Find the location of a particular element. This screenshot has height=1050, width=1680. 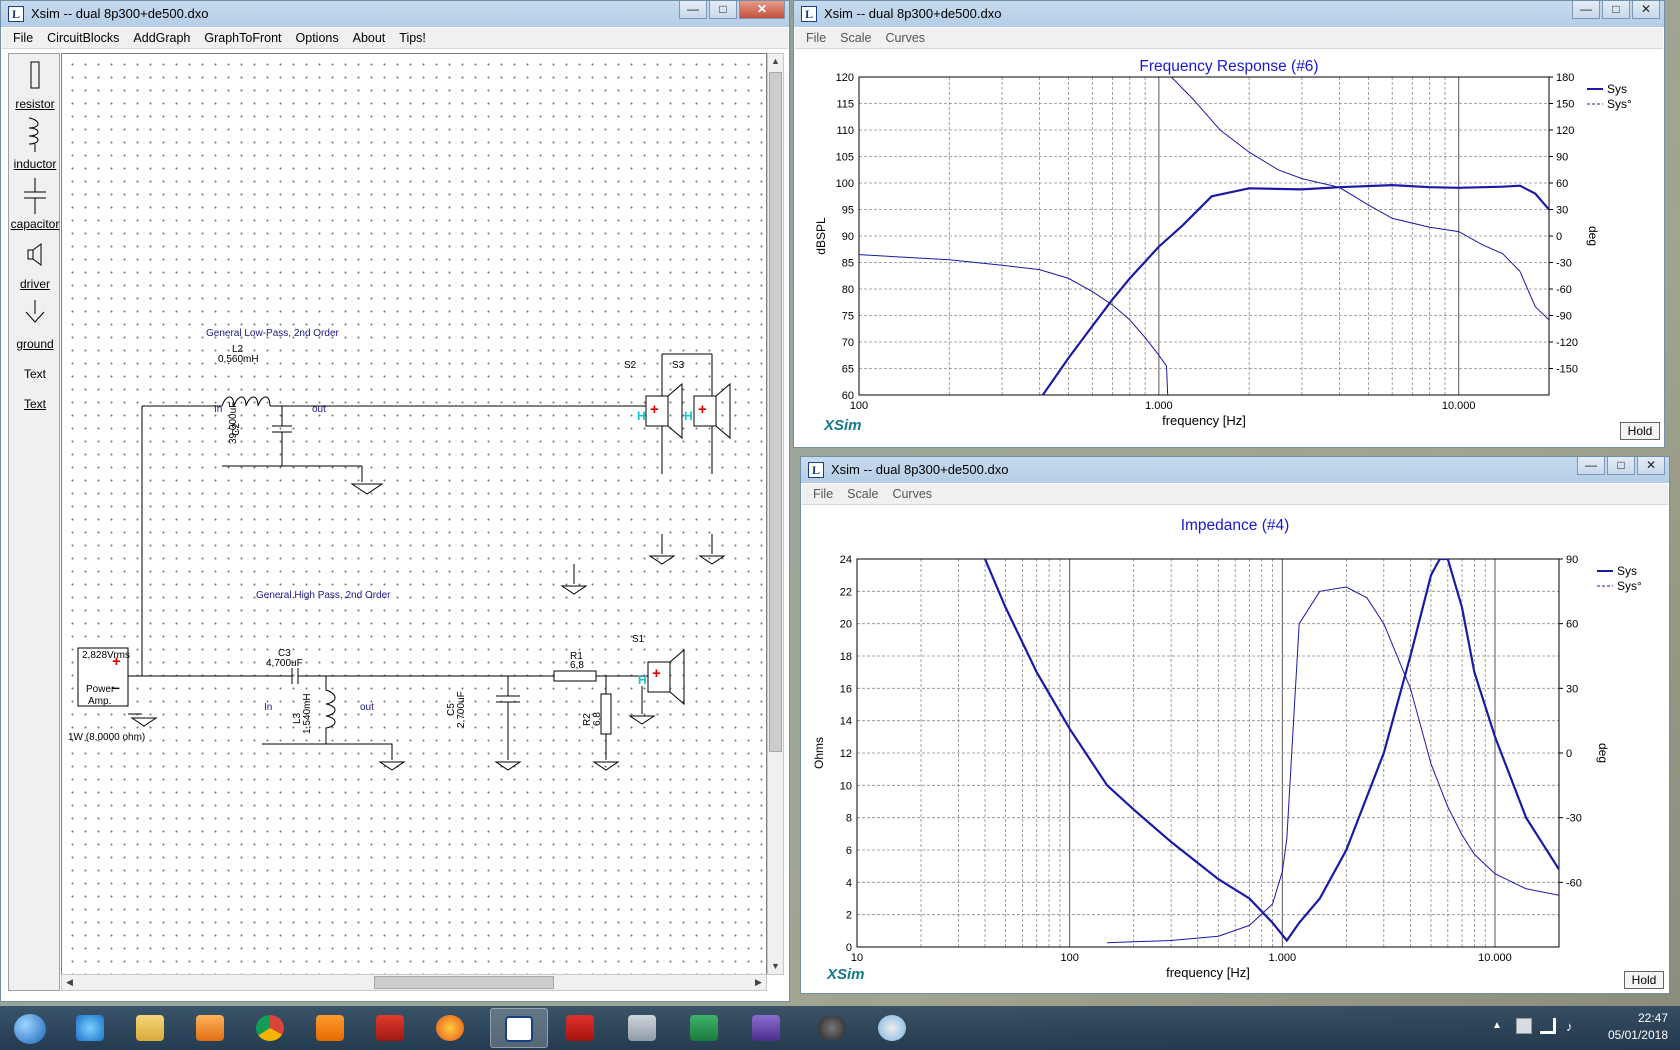

scroll-right-arrow: ▶ is located at coordinates (758, 982).